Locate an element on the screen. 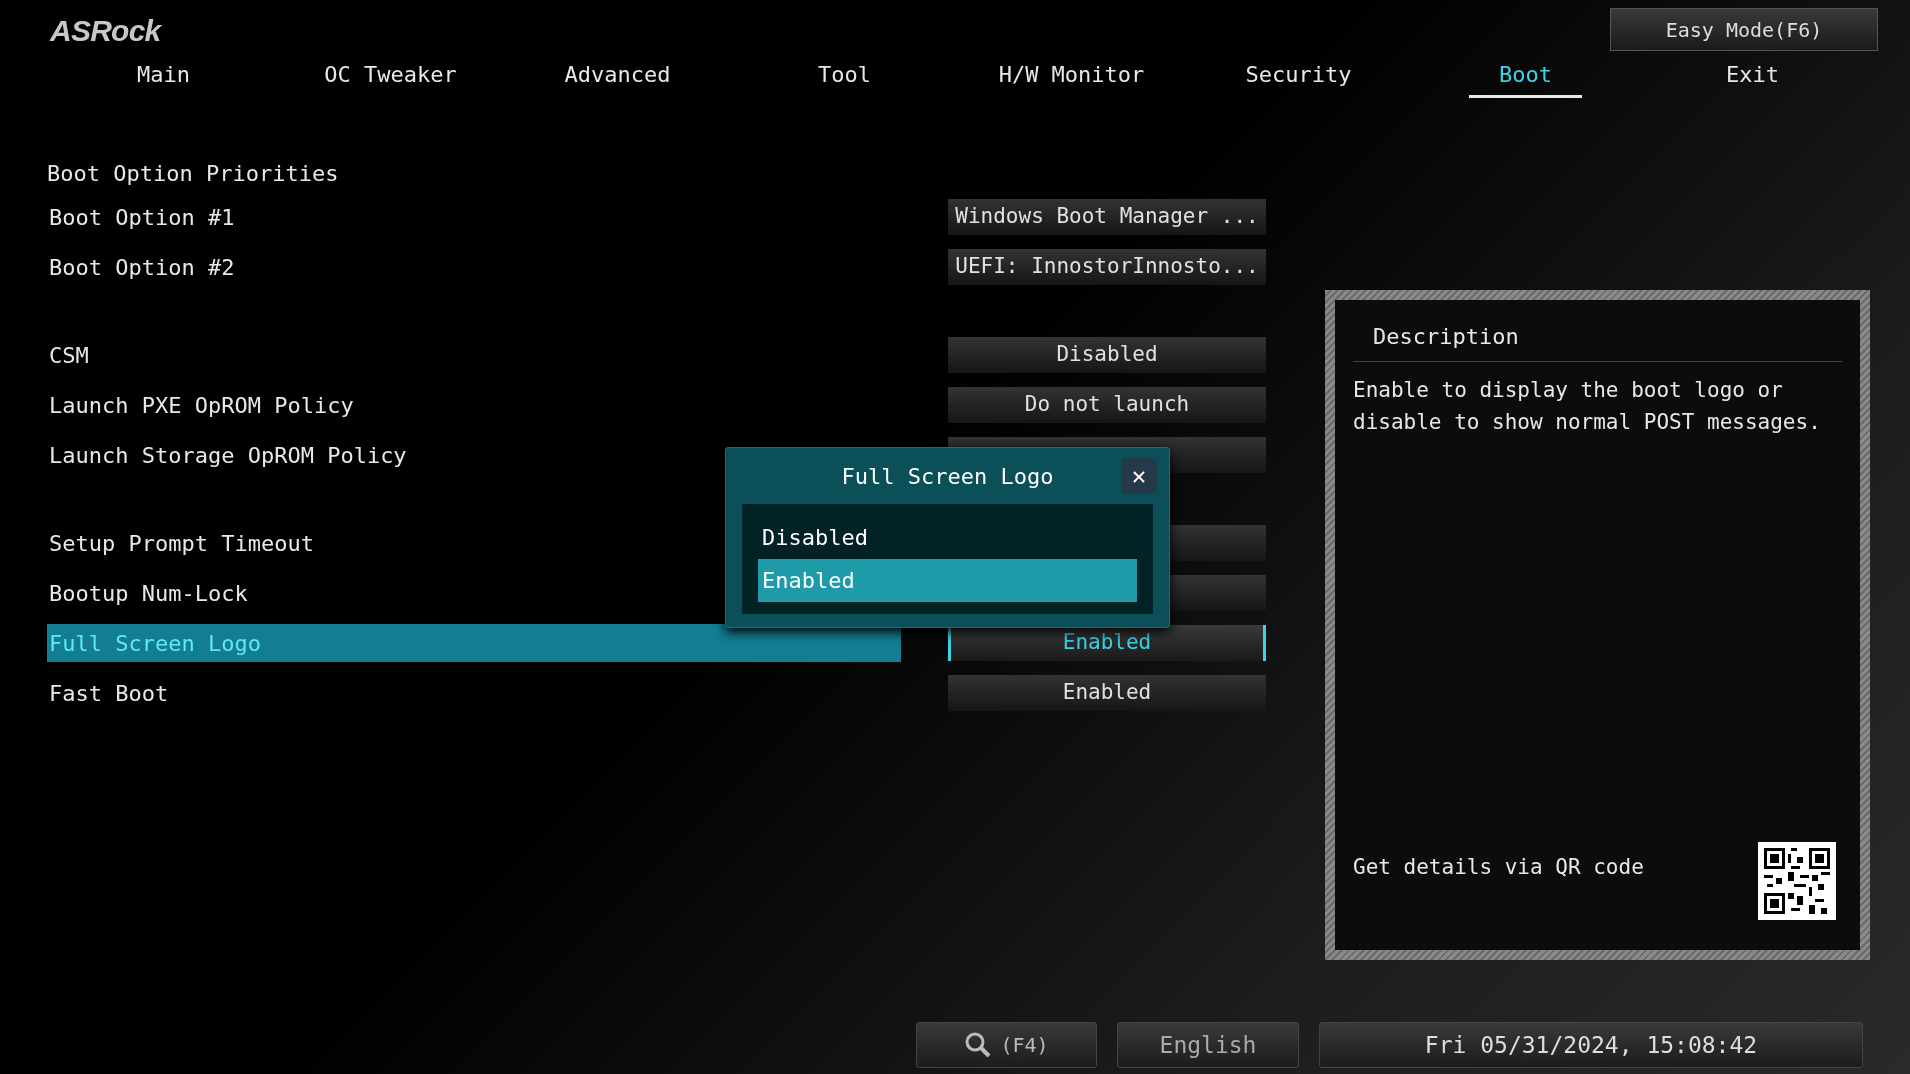 The image size is (1910, 1074). qr-label: Get details via QR code is located at coordinates (1498, 867).